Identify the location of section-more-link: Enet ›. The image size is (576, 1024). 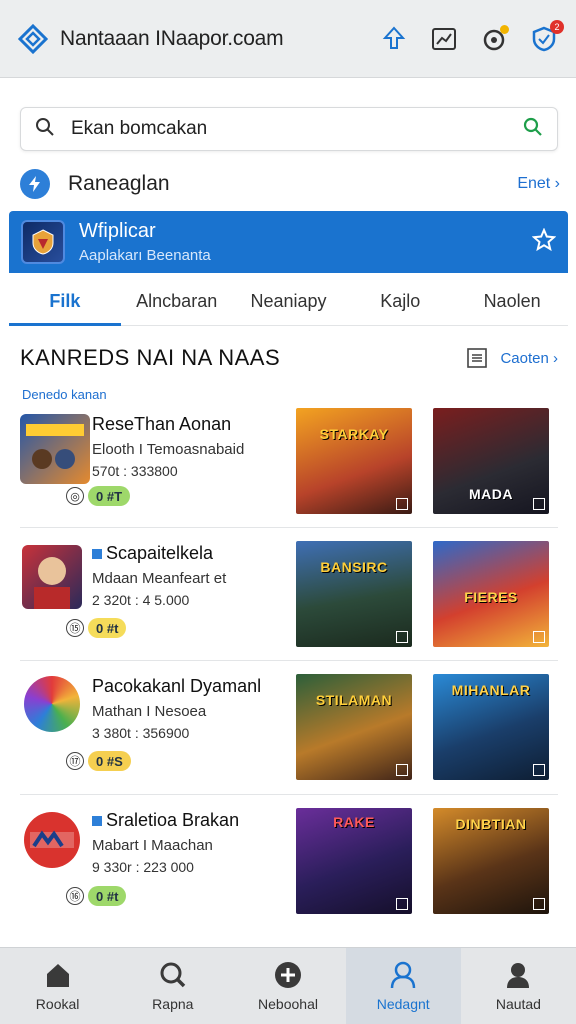
(538, 184).